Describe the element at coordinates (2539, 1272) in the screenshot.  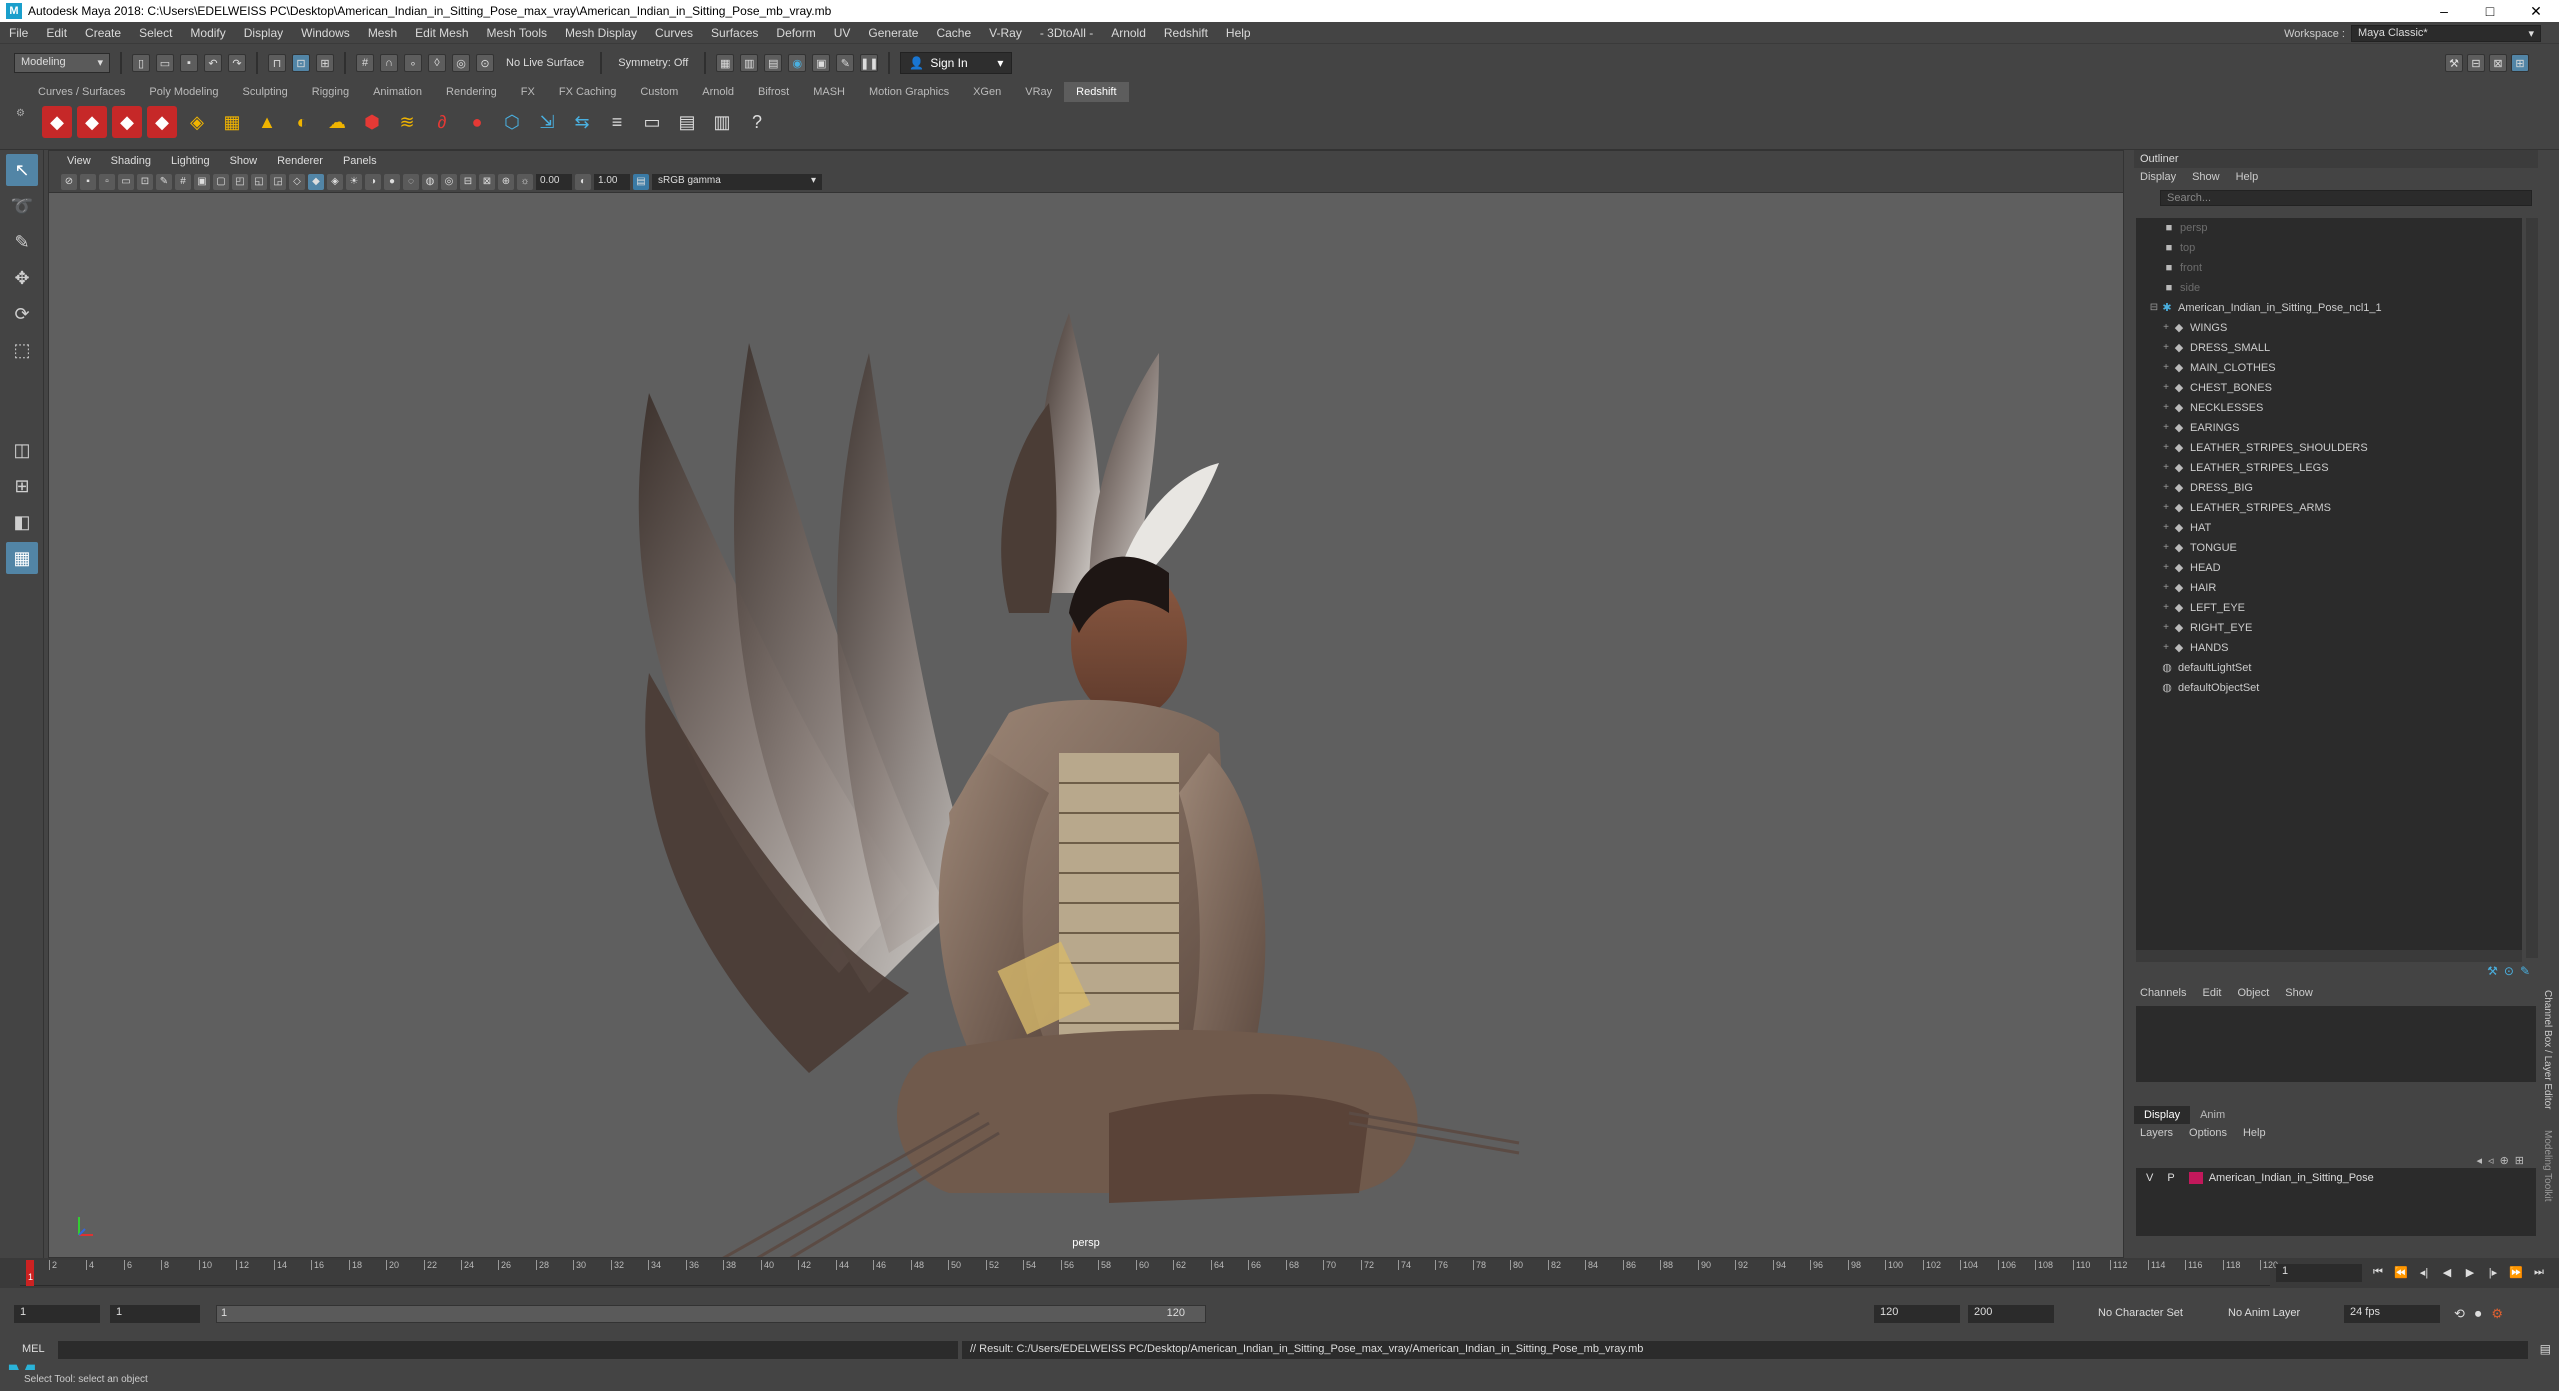
I see `go-to-end-icon: ⏭` at that location.